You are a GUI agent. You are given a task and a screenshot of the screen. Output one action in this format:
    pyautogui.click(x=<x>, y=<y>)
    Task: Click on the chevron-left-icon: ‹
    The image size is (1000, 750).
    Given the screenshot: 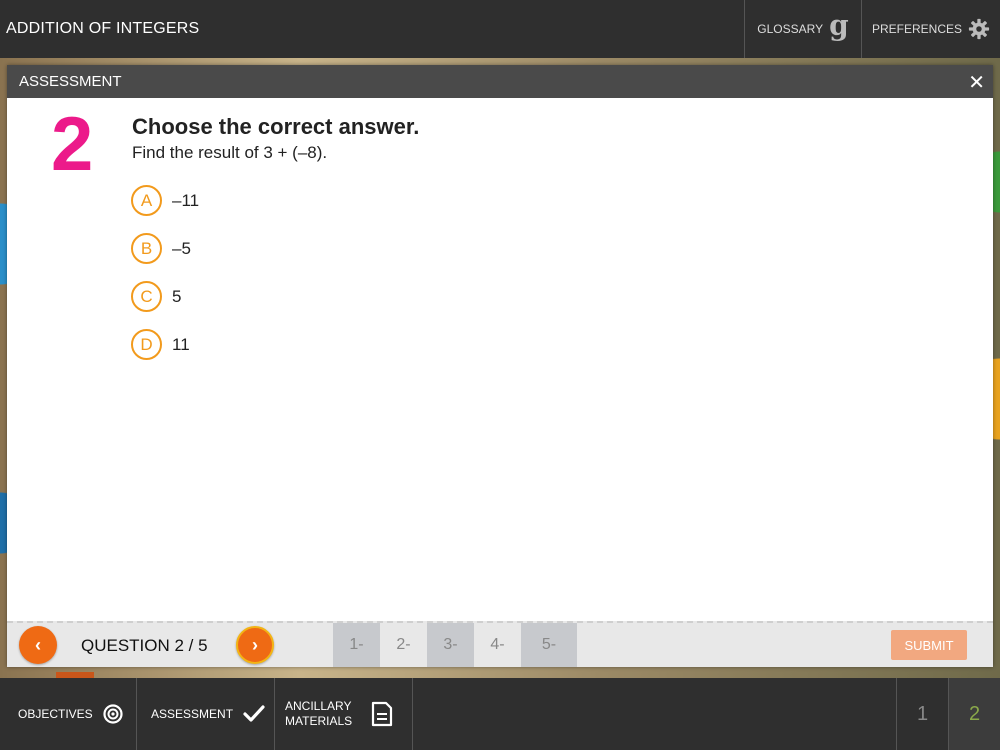 What is the action you would take?
    pyautogui.click(x=38, y=644)
    